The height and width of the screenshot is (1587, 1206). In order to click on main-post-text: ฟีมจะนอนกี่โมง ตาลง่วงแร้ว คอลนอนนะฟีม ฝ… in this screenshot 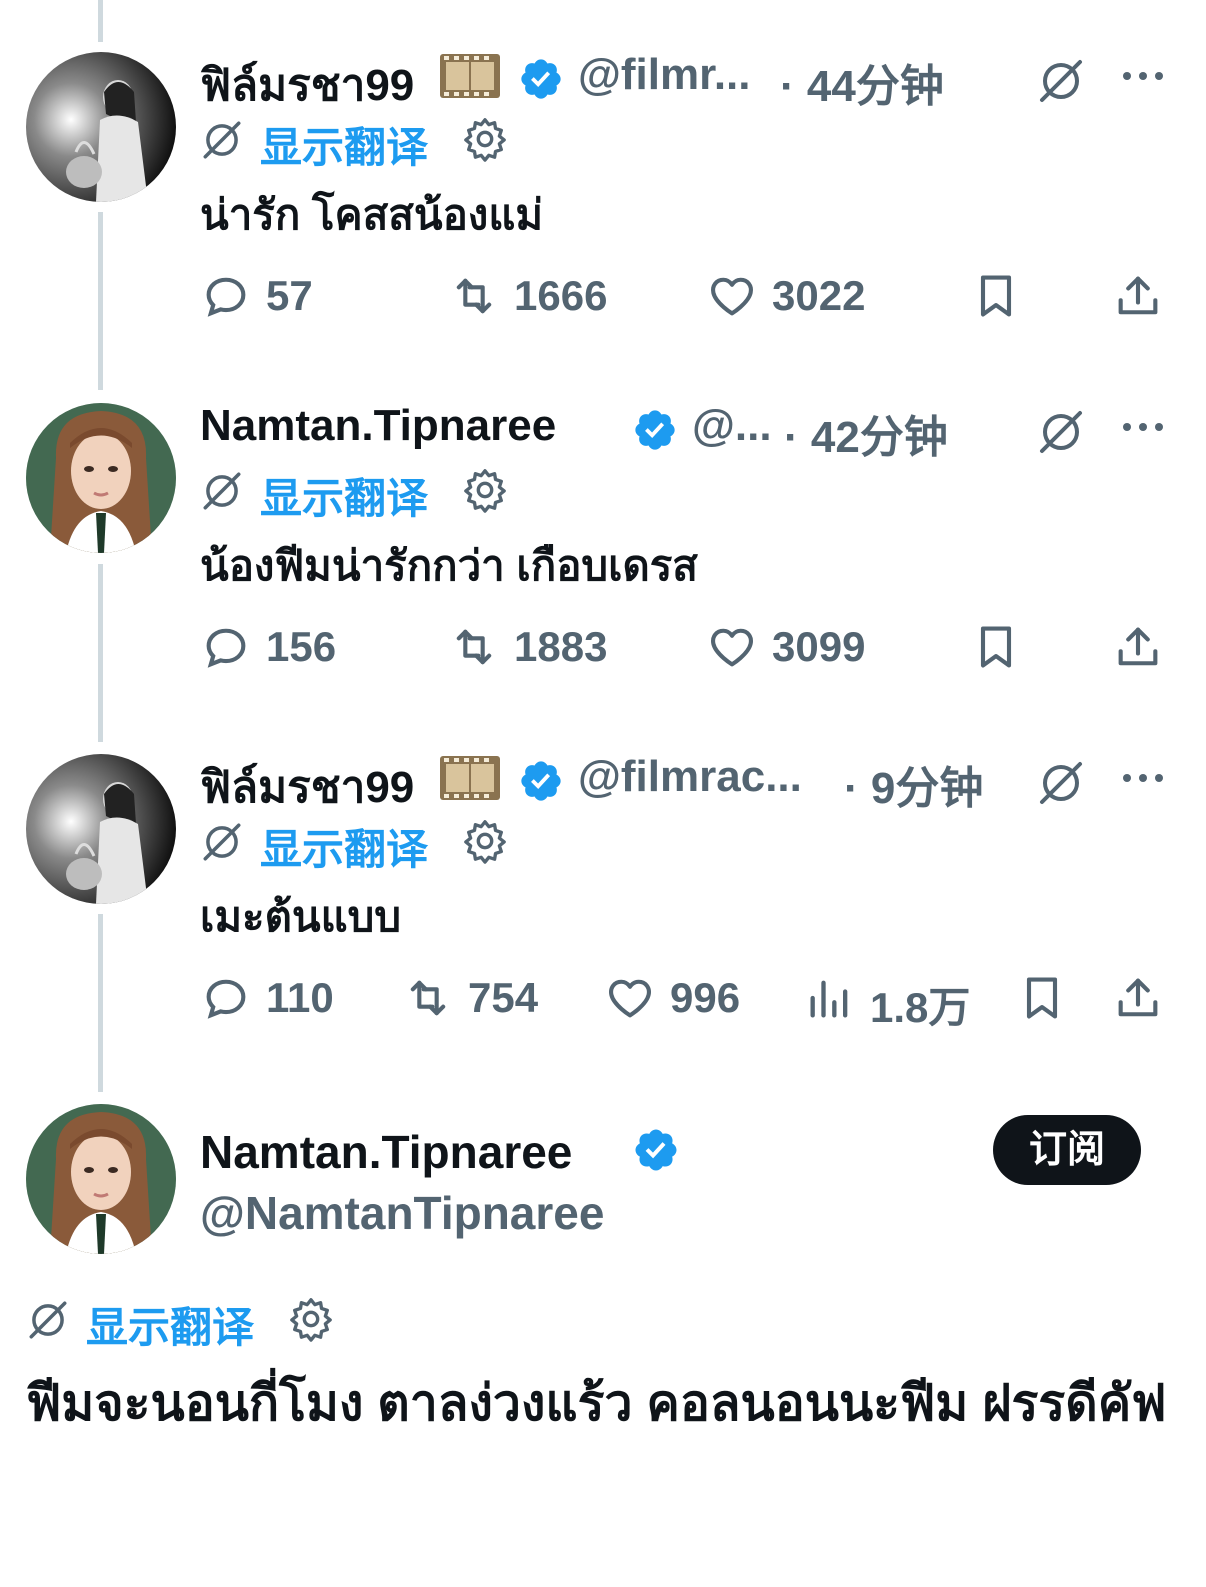, I will do `click(596, 1403)`.